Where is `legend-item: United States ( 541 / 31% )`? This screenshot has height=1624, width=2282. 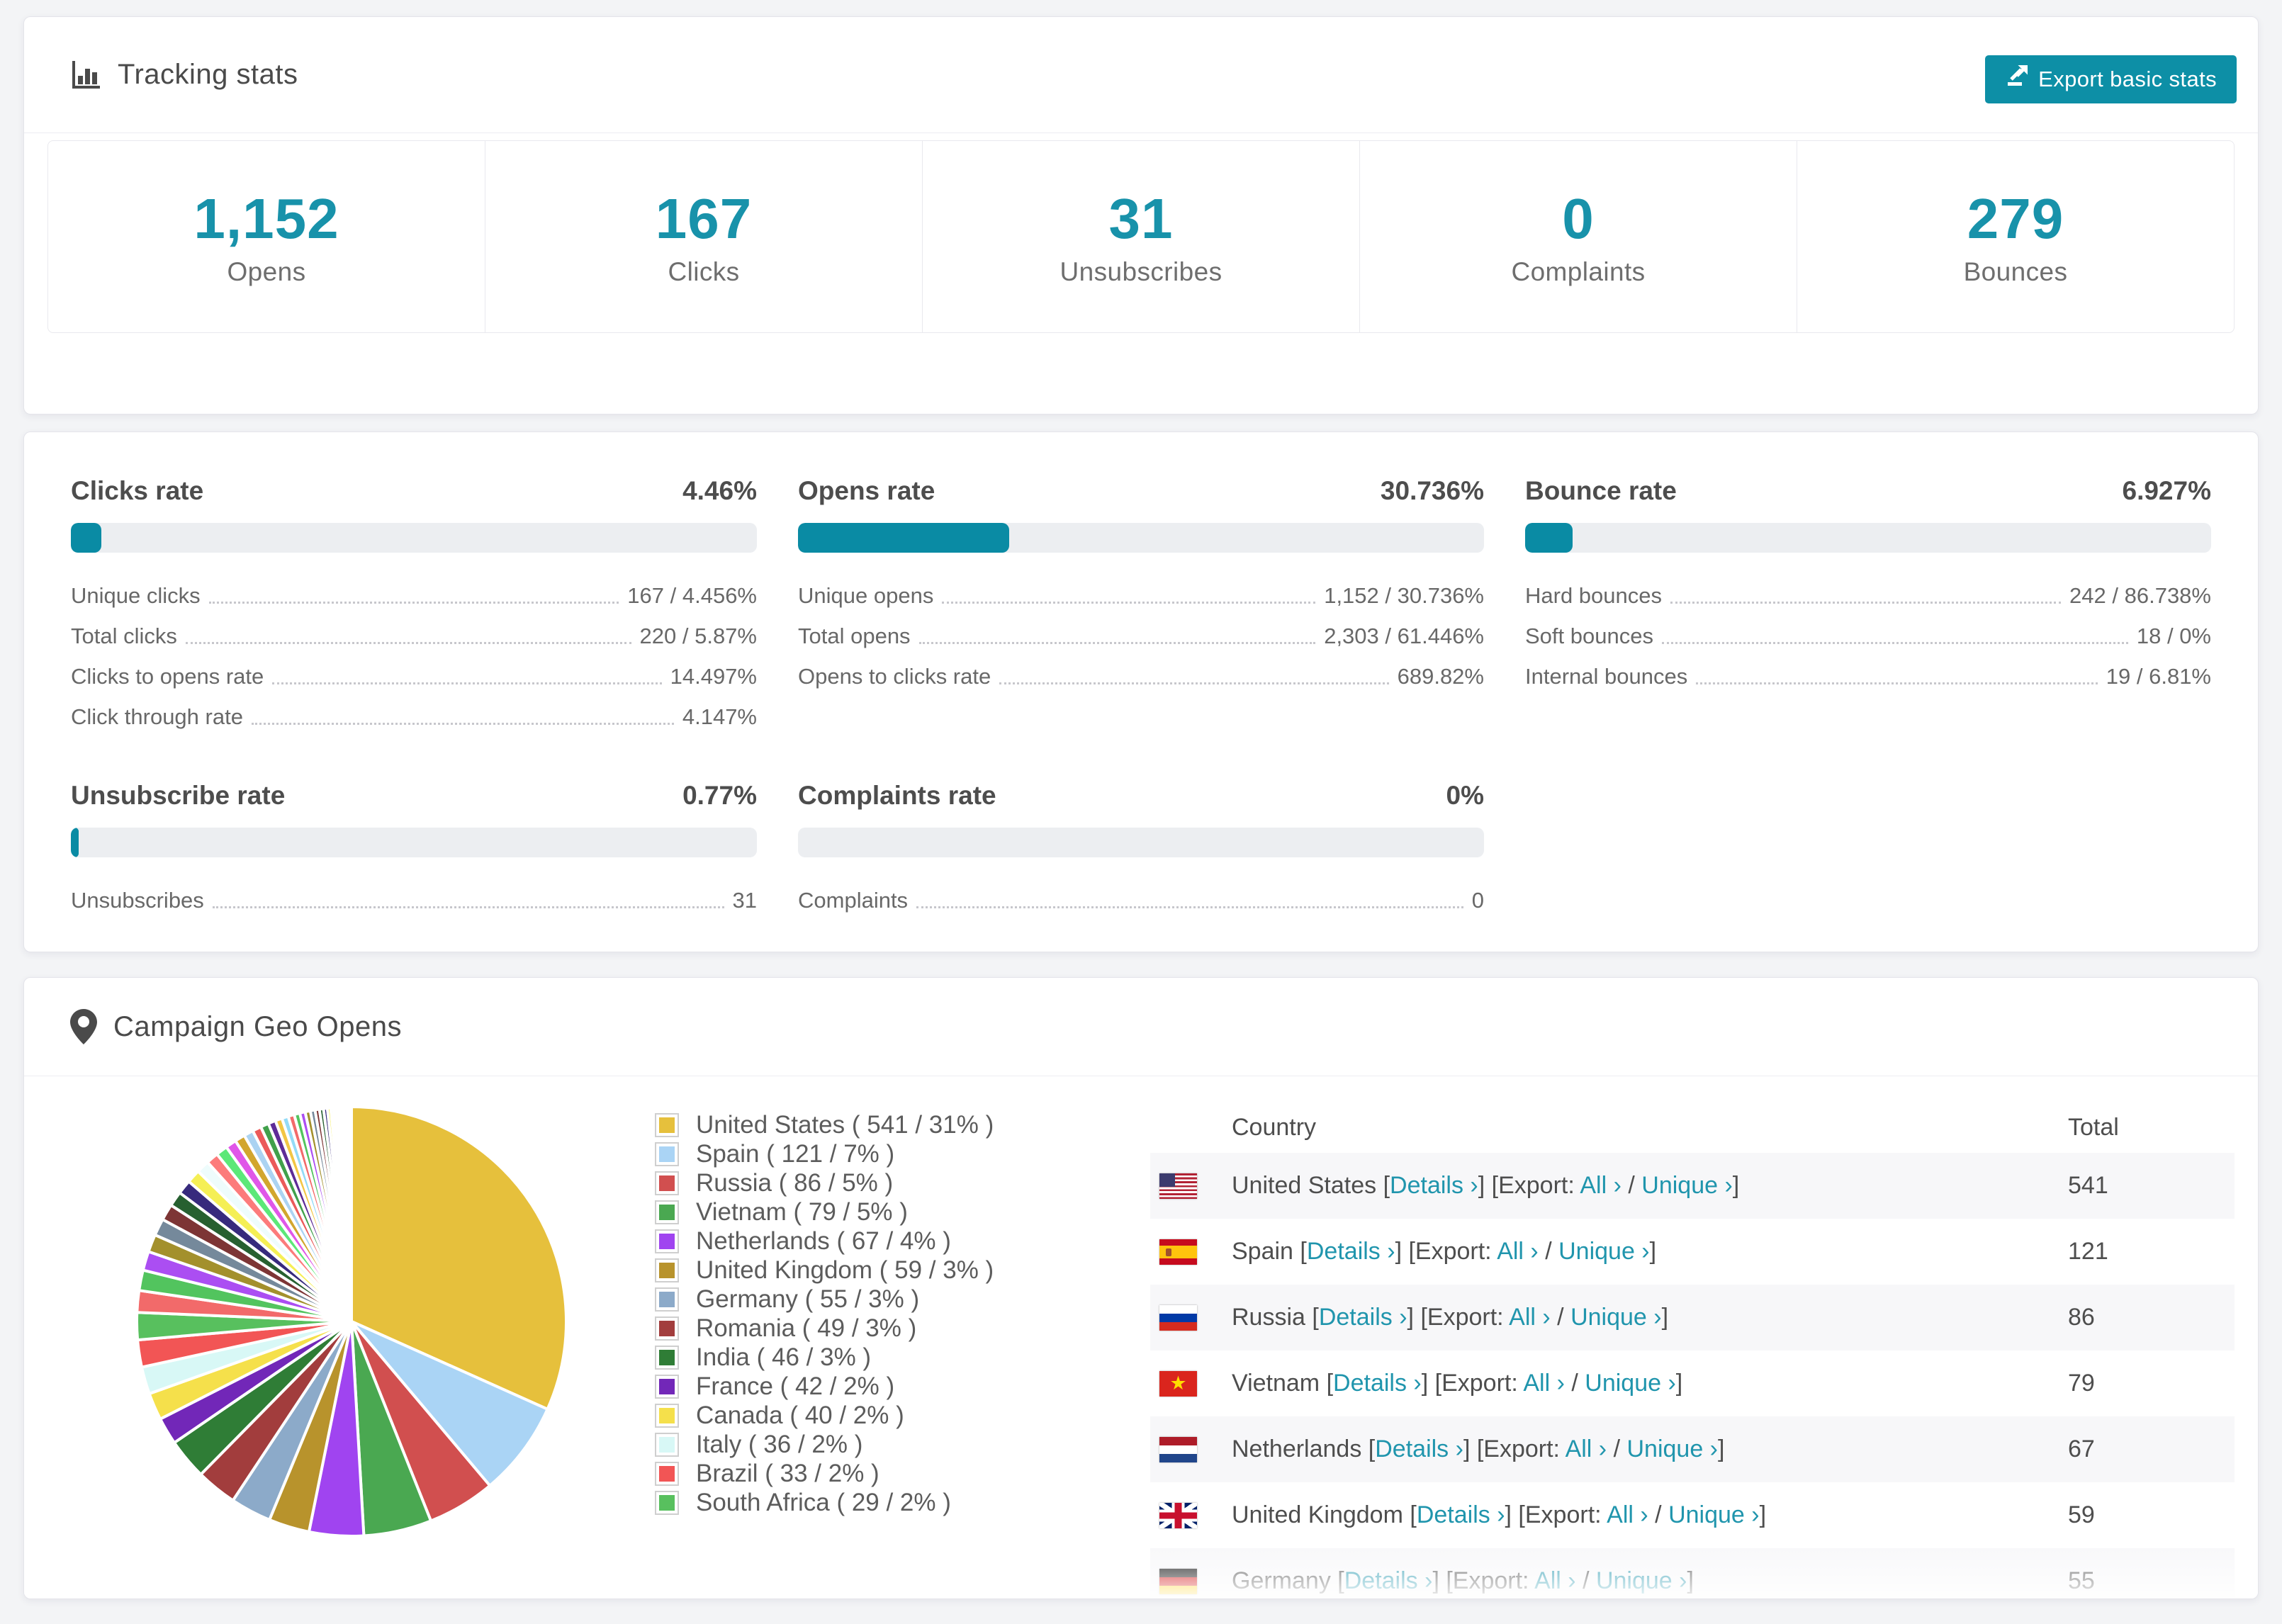
legend-item: United States ( 541 / 31% ) is located at coordinates (866, 1124).